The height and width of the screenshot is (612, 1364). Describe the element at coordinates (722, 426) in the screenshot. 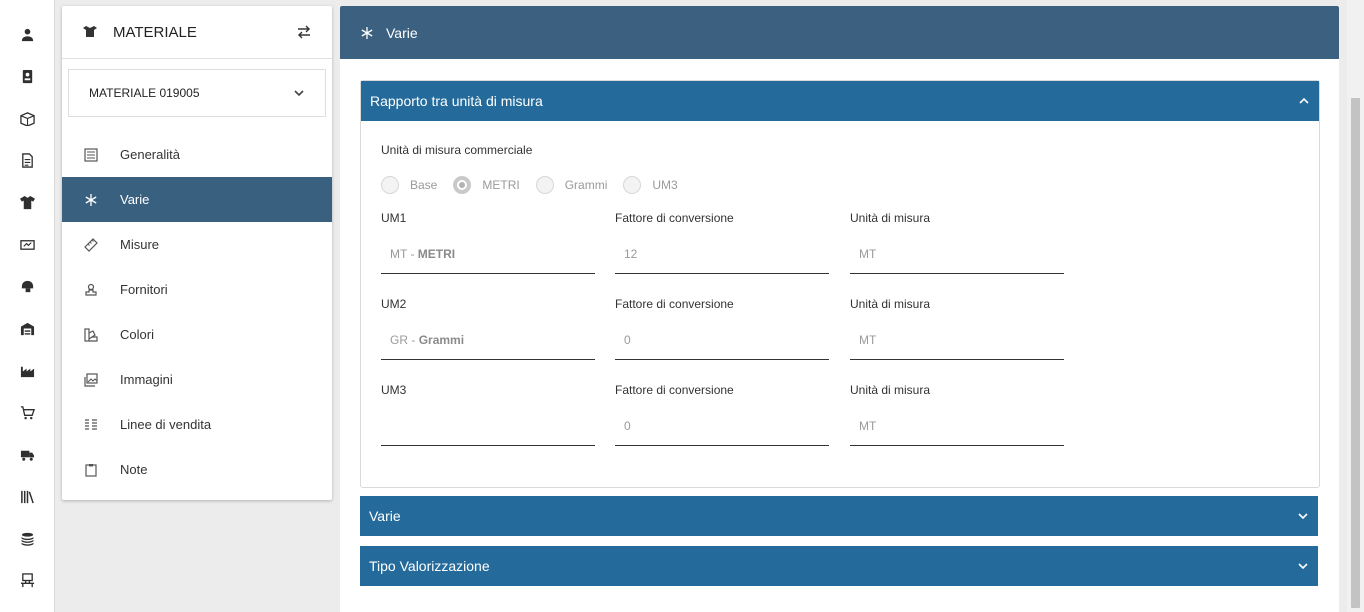

I see `um3-factor-field: 0` at that location.